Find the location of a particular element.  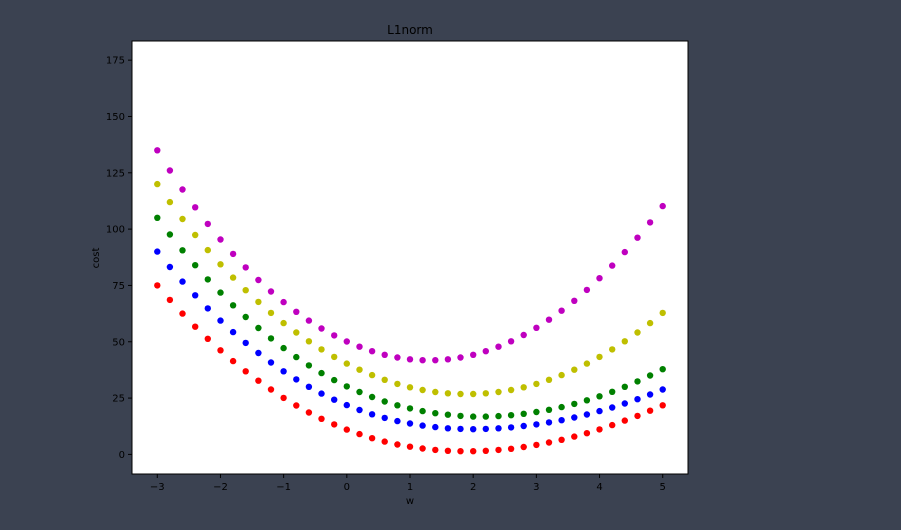

y-tick-label: 100 is located at coordinates (115, 230).